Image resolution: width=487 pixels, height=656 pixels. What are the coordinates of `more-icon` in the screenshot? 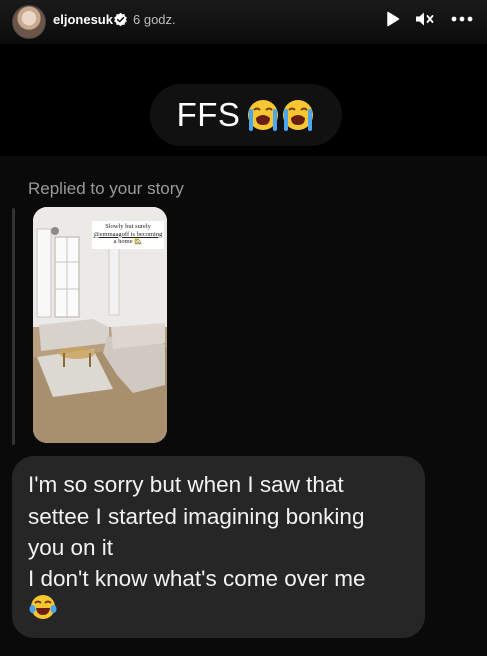 It's located at (462, 19).